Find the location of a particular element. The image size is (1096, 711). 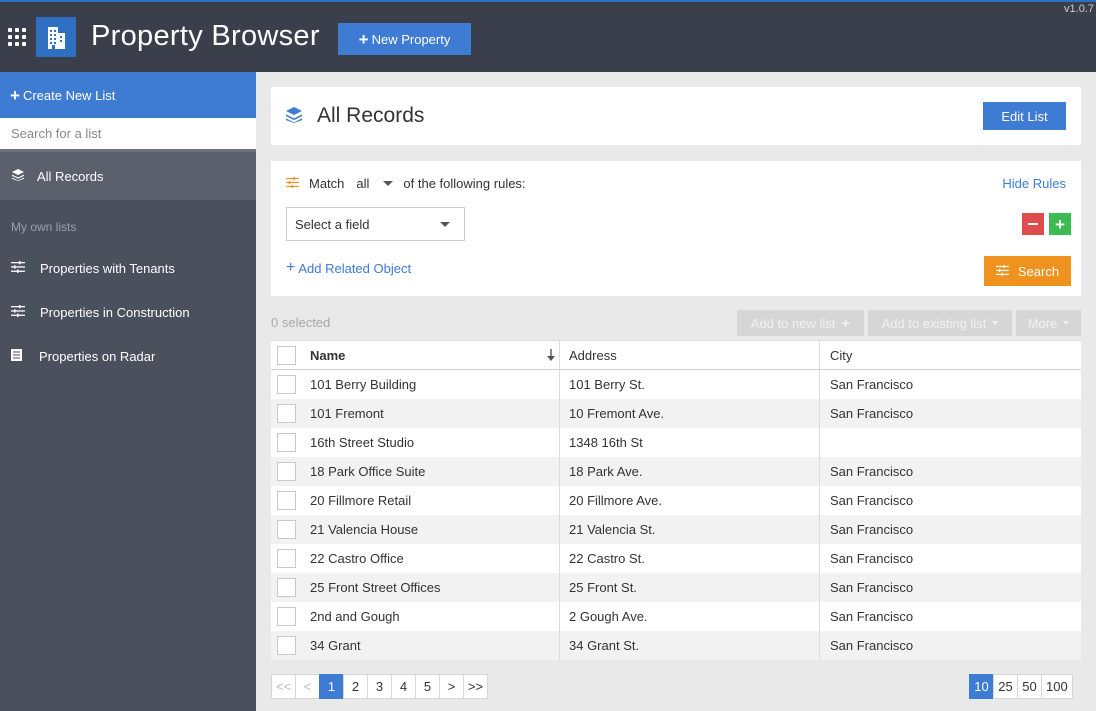

list-doc-icon is located at coordinates (16, 356).